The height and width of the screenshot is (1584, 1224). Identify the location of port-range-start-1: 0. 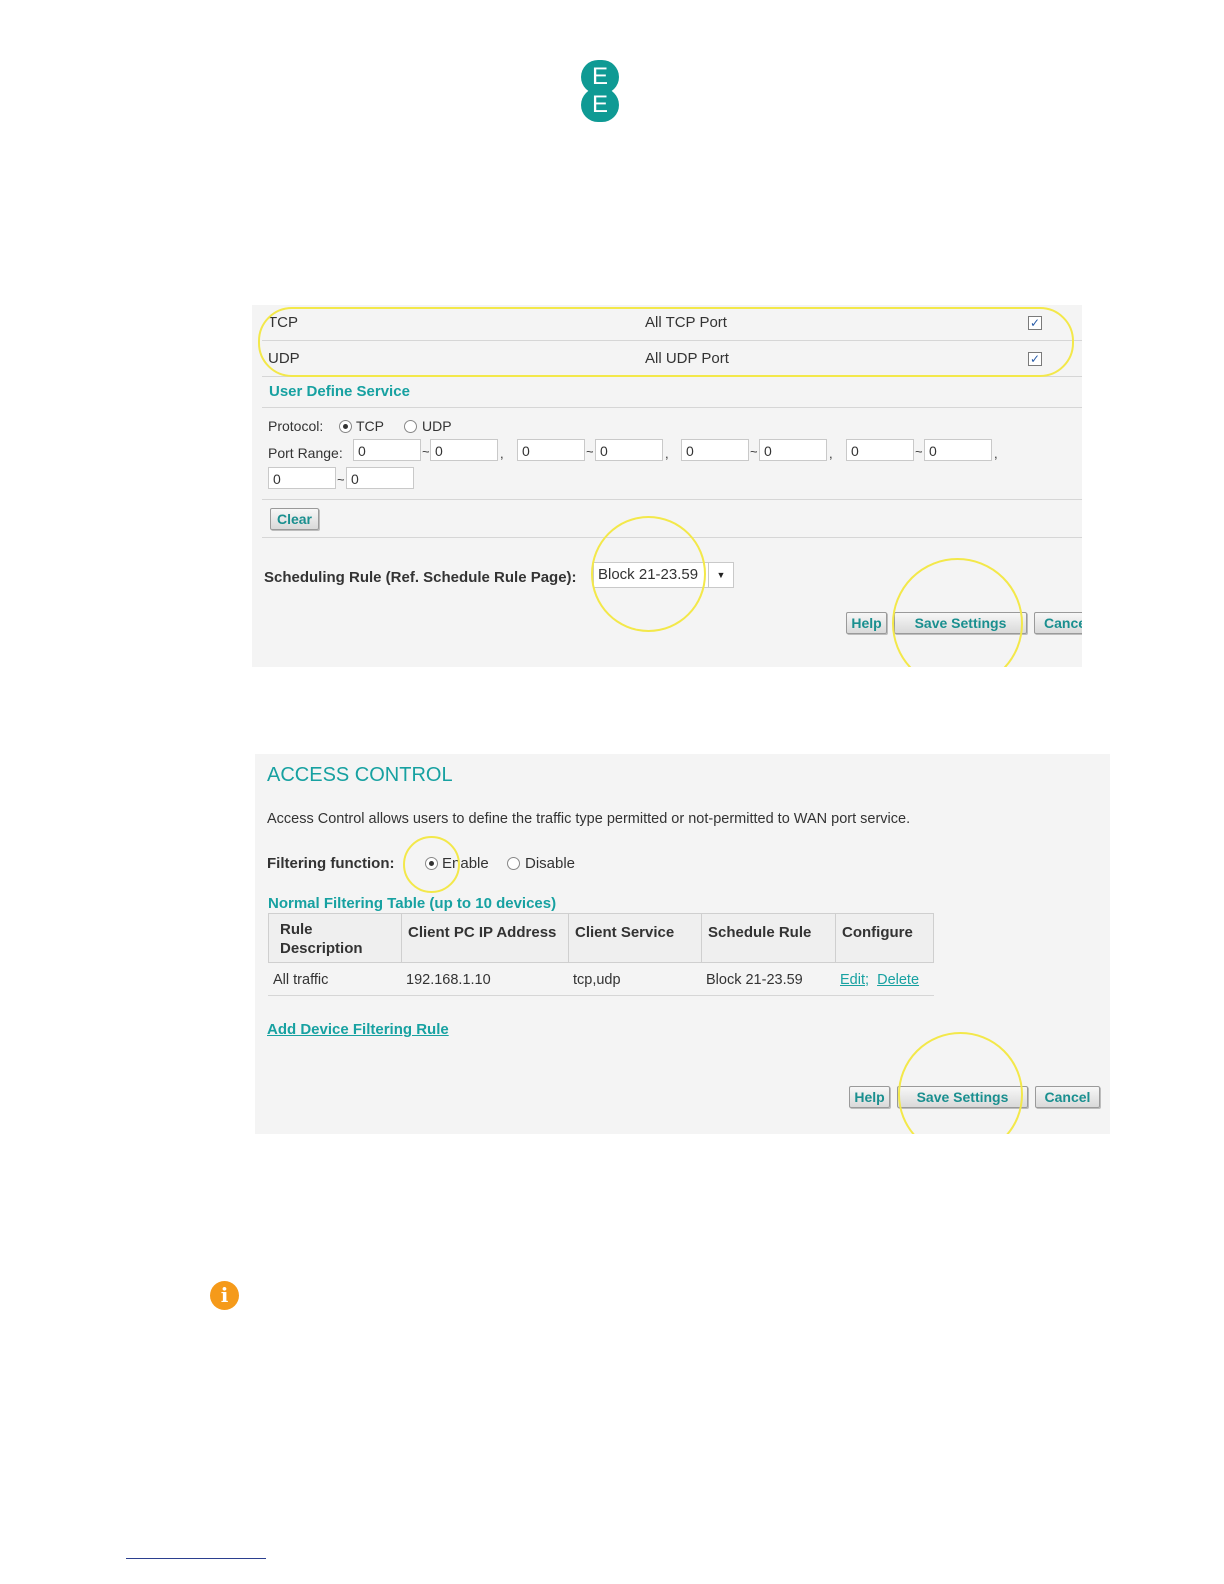
(387, 450).